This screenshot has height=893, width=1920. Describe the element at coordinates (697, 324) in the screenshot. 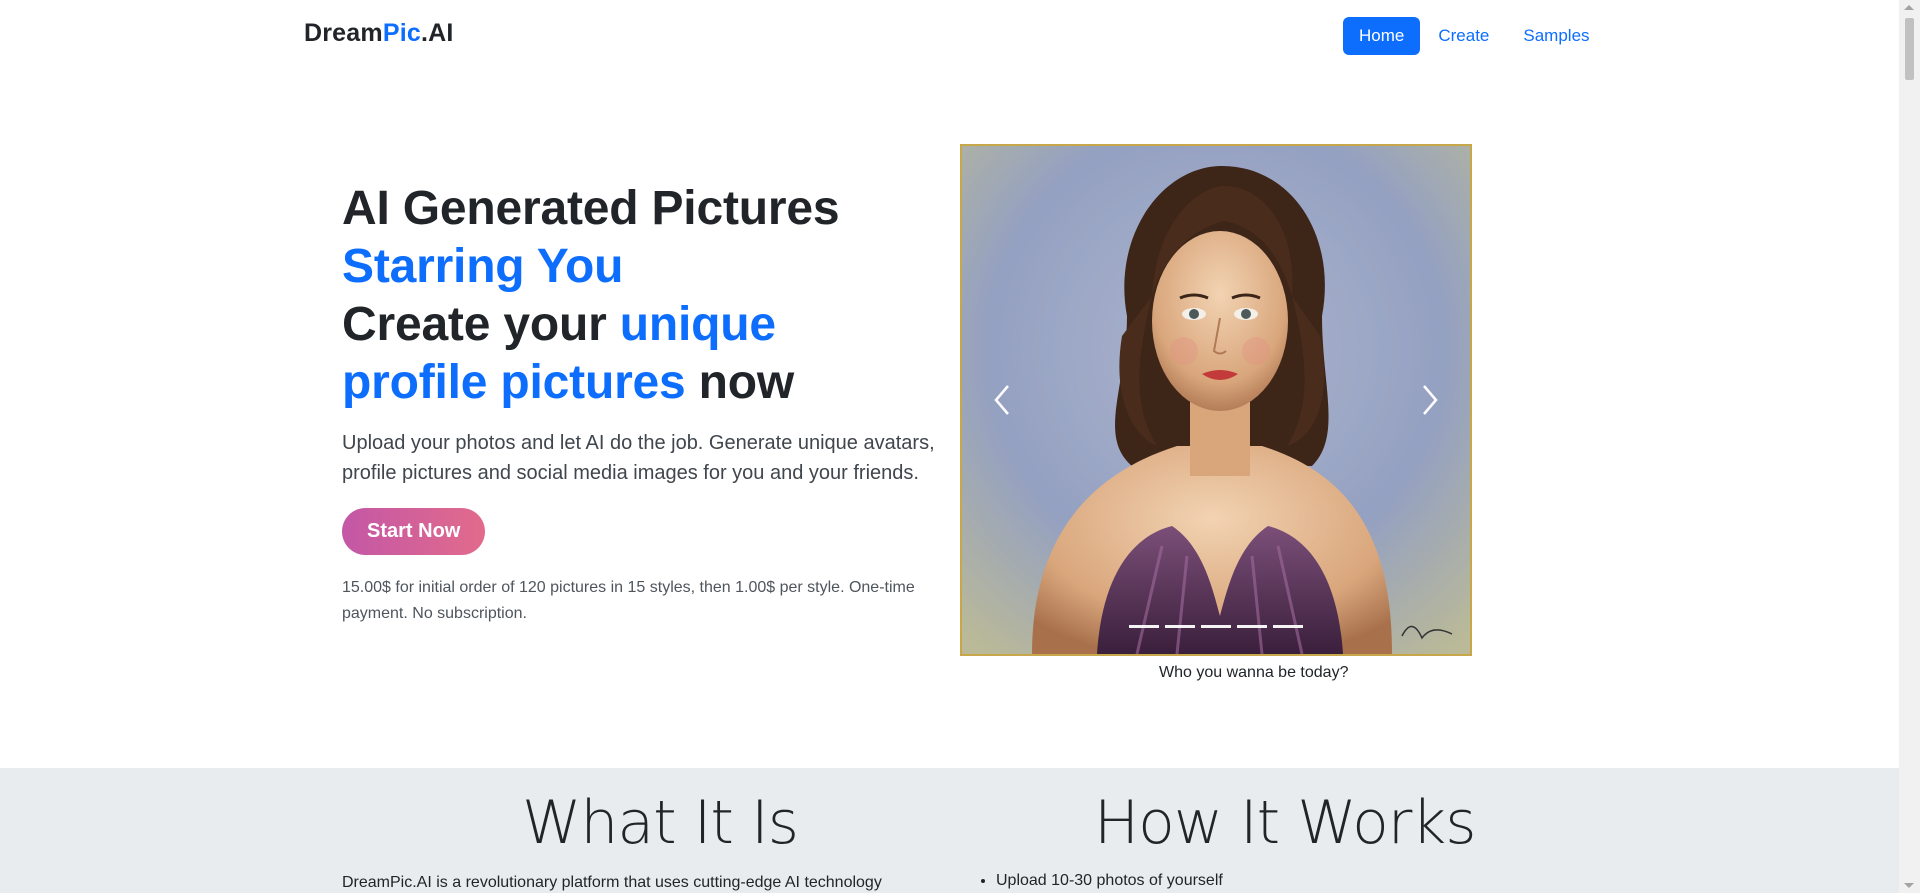

I see `hero-title-line3b: unique` at that location.